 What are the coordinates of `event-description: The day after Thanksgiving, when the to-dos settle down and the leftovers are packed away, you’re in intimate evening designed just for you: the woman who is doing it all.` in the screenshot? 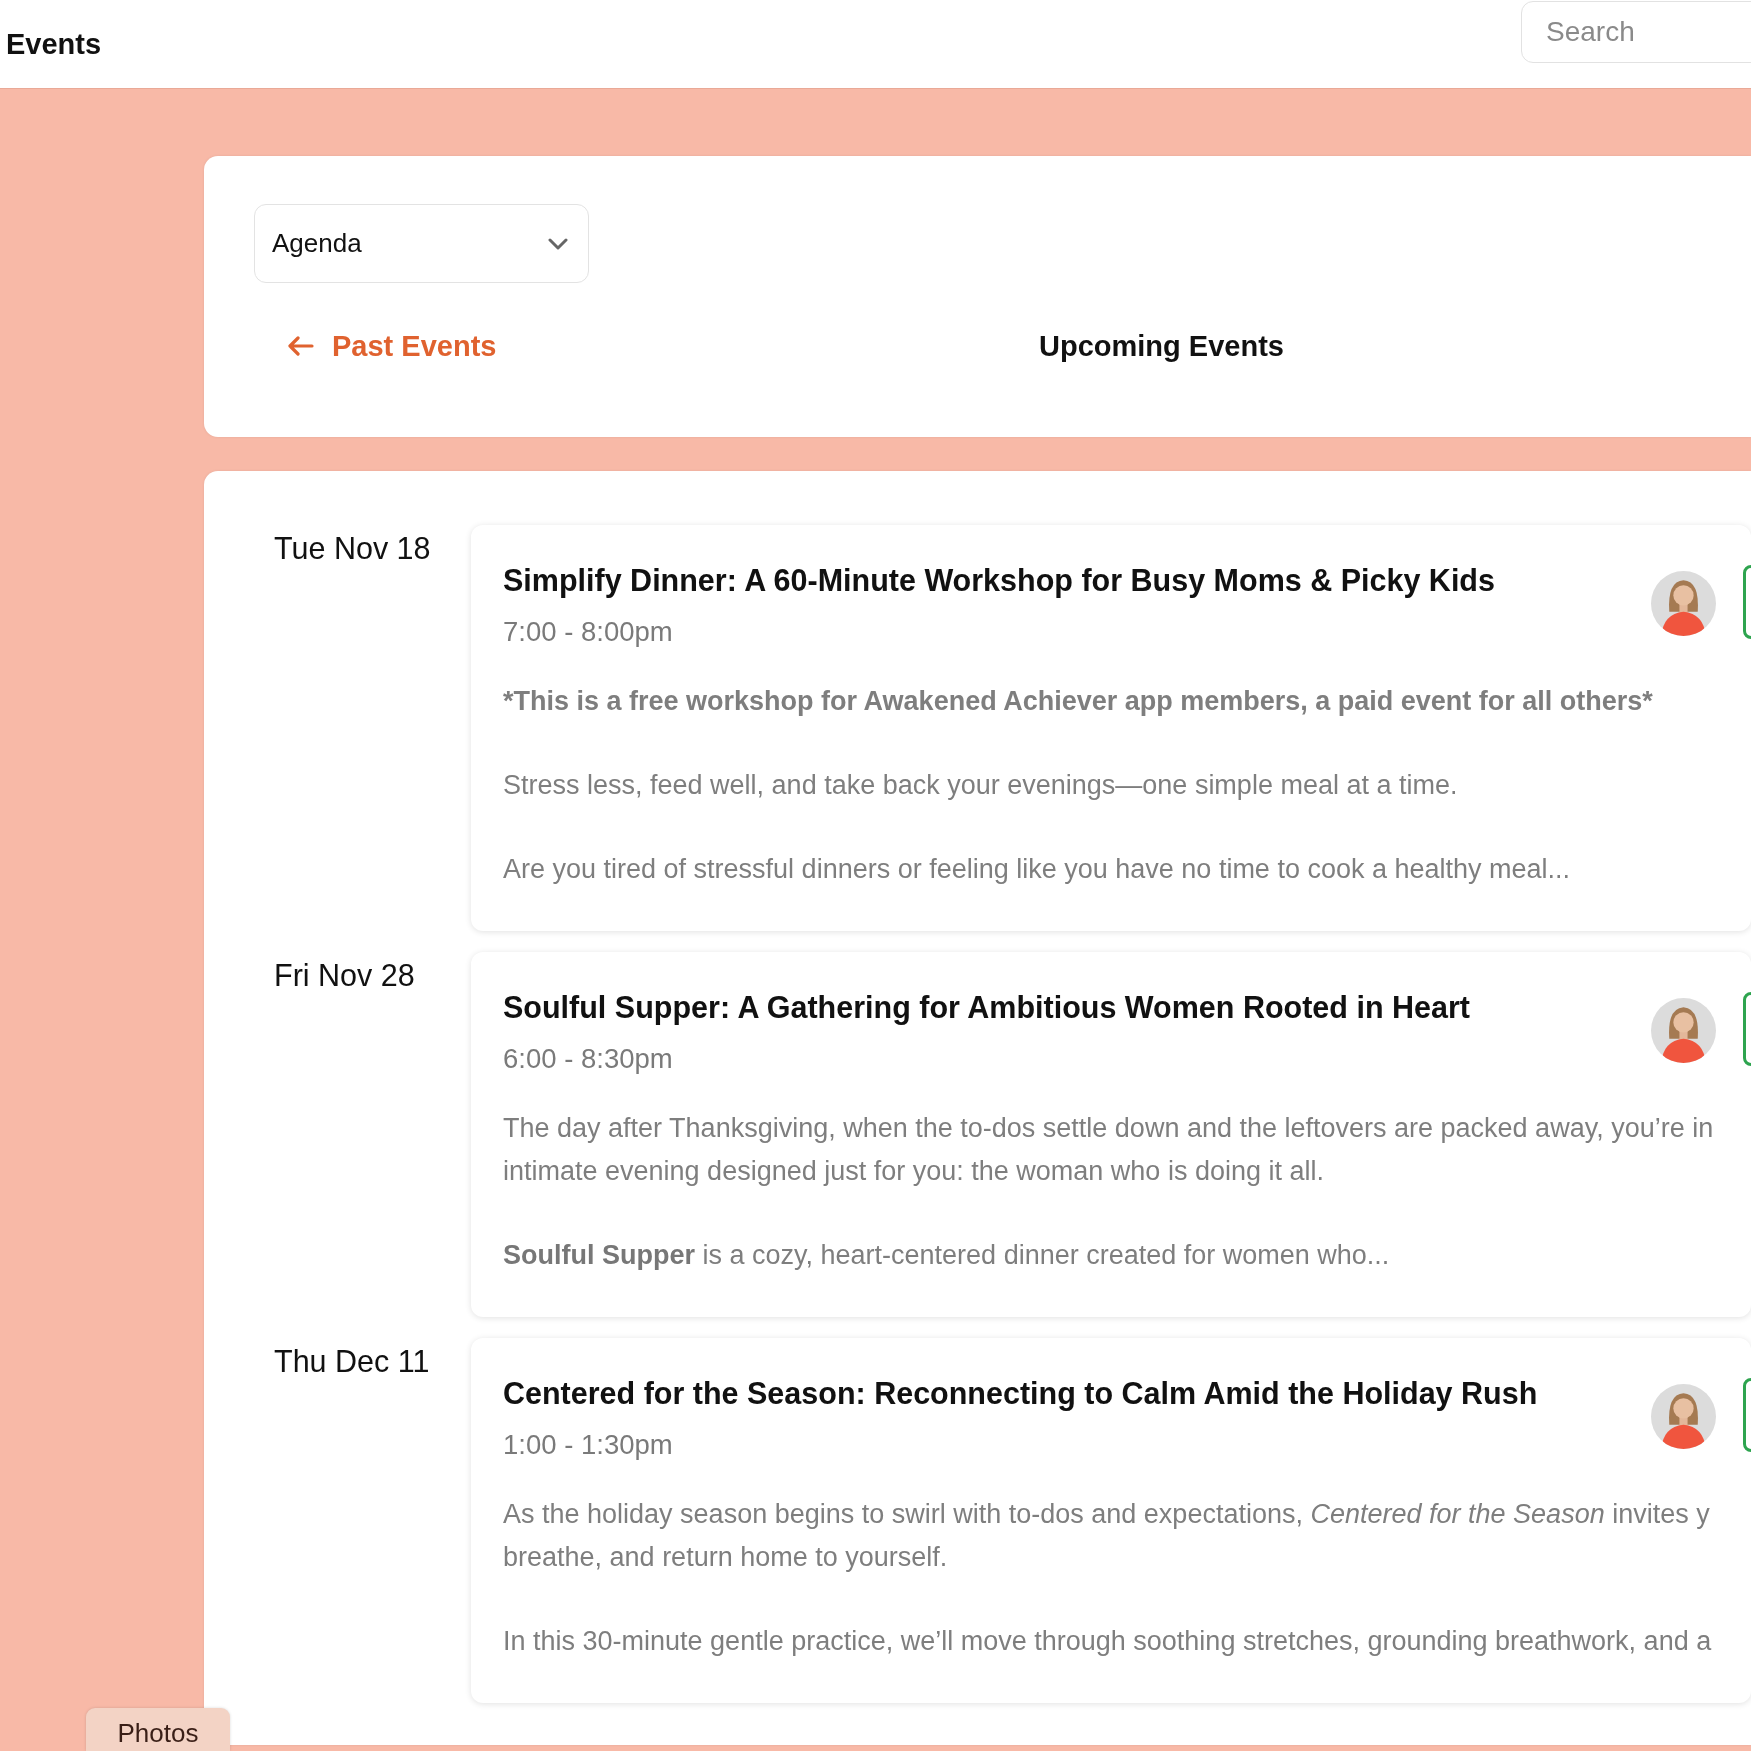 It's located at (1109, 1150).